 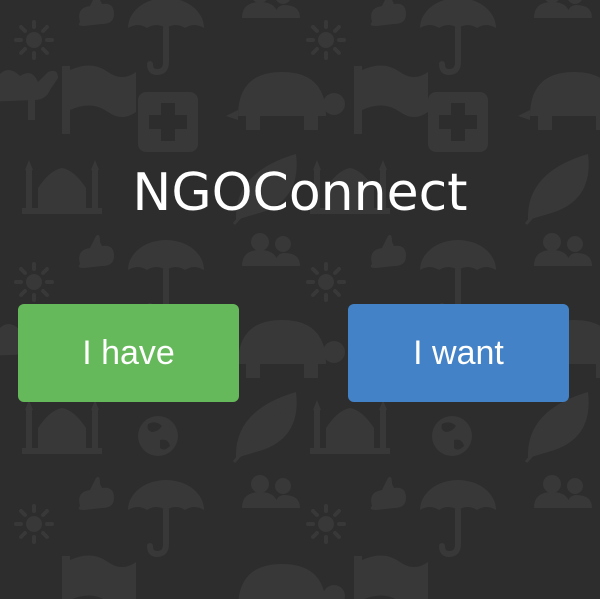 What do you see at coordinates (300, 193) in the screenshot?
I see `app-title: NGOConnect` at bounding box center [300, 193].